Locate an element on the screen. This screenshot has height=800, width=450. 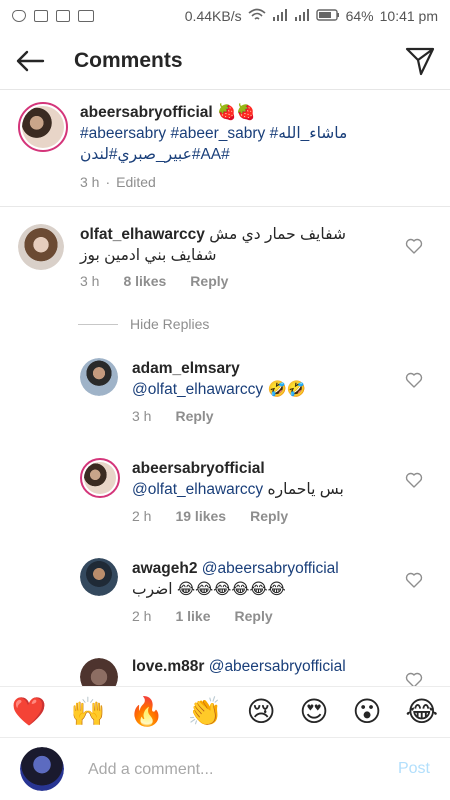
reply-body: بس ياحماره is located at coordinates (305, 489).